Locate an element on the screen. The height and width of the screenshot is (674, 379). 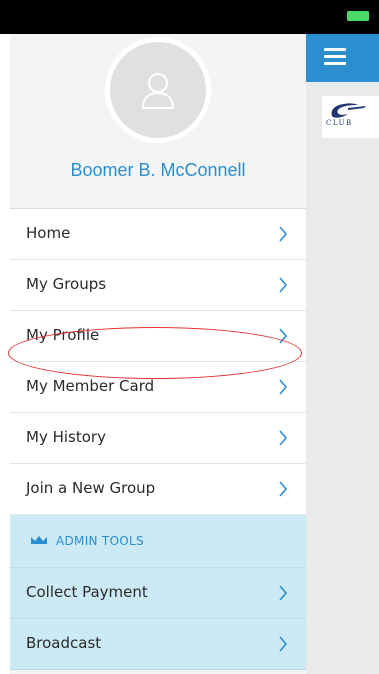
menu-item-label: My Groups is located at coordinates (66, 284).